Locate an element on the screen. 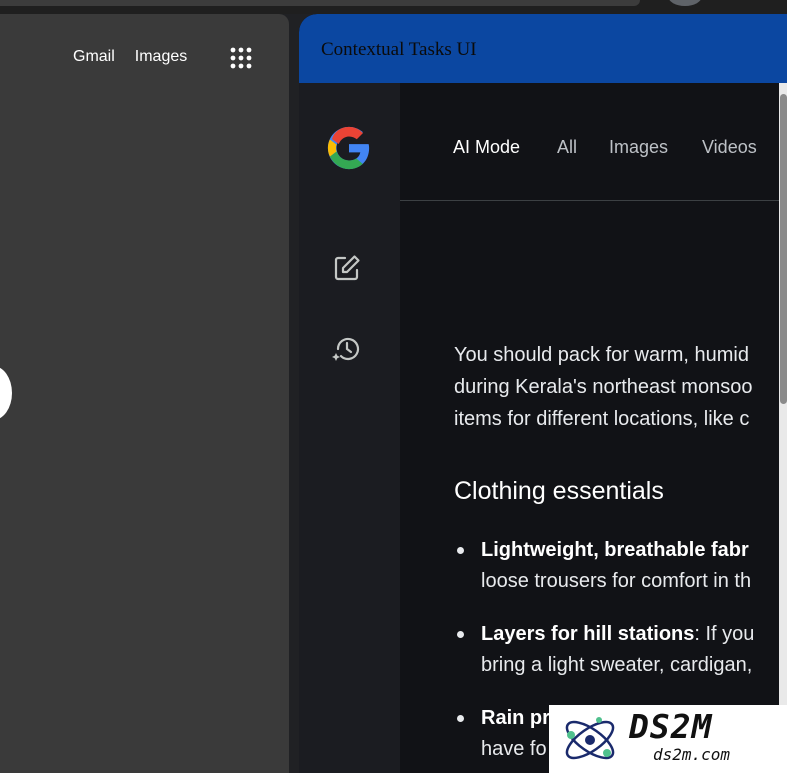  top-right-links: Gmail Images is located at coordinates (130, 57).